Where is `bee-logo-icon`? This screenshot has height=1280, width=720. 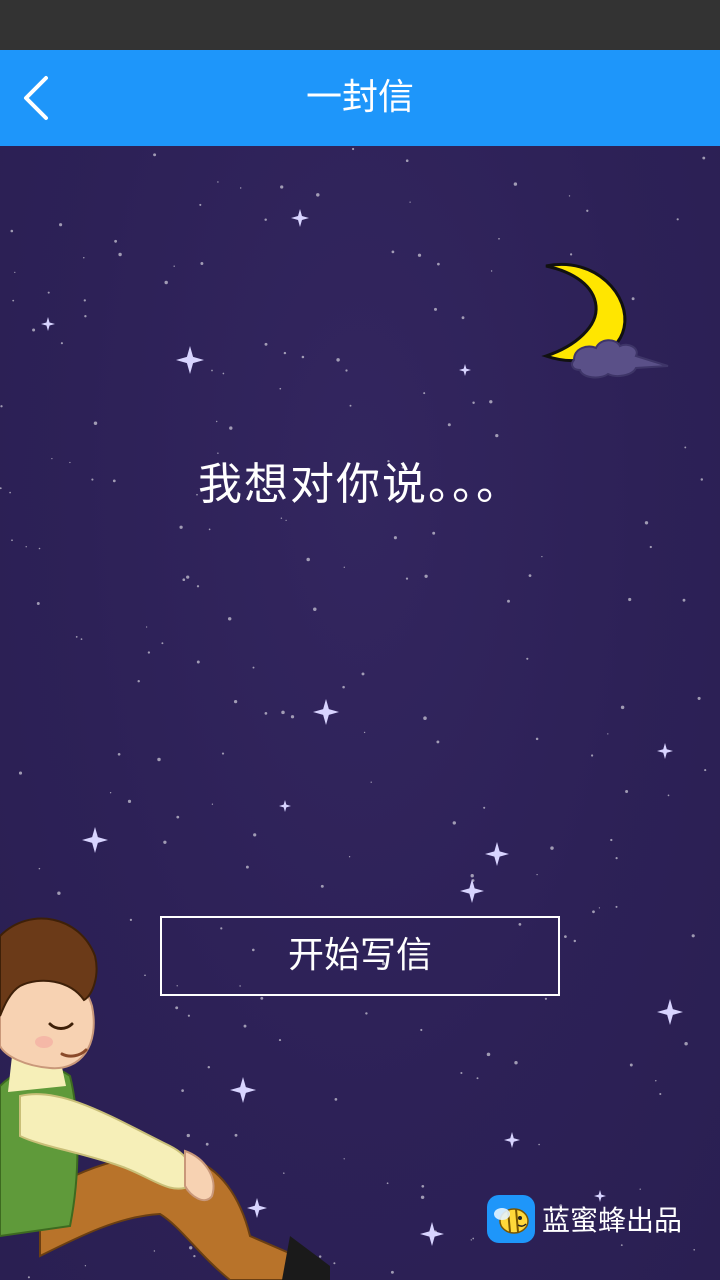
bee-logo-icon is located at coordinates (510, 1219).